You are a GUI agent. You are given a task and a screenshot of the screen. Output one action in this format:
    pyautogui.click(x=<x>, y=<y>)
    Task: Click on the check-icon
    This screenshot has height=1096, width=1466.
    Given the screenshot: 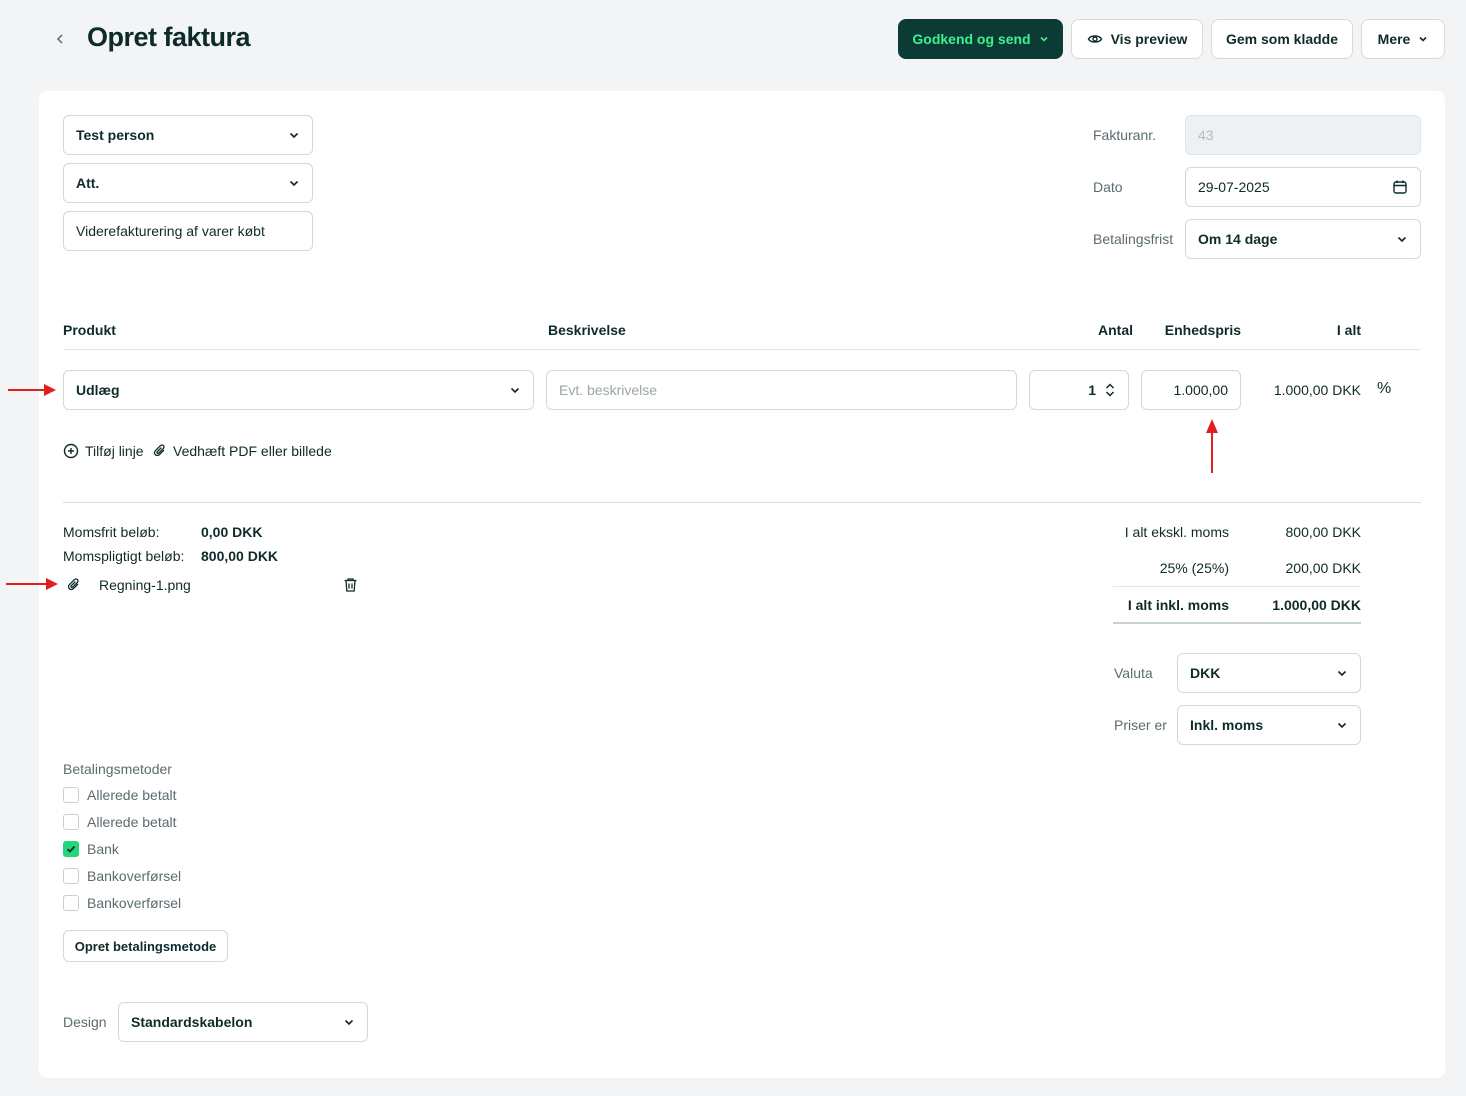 What is the action you would take?
    pyautogui.click(x=71, y=849)
    